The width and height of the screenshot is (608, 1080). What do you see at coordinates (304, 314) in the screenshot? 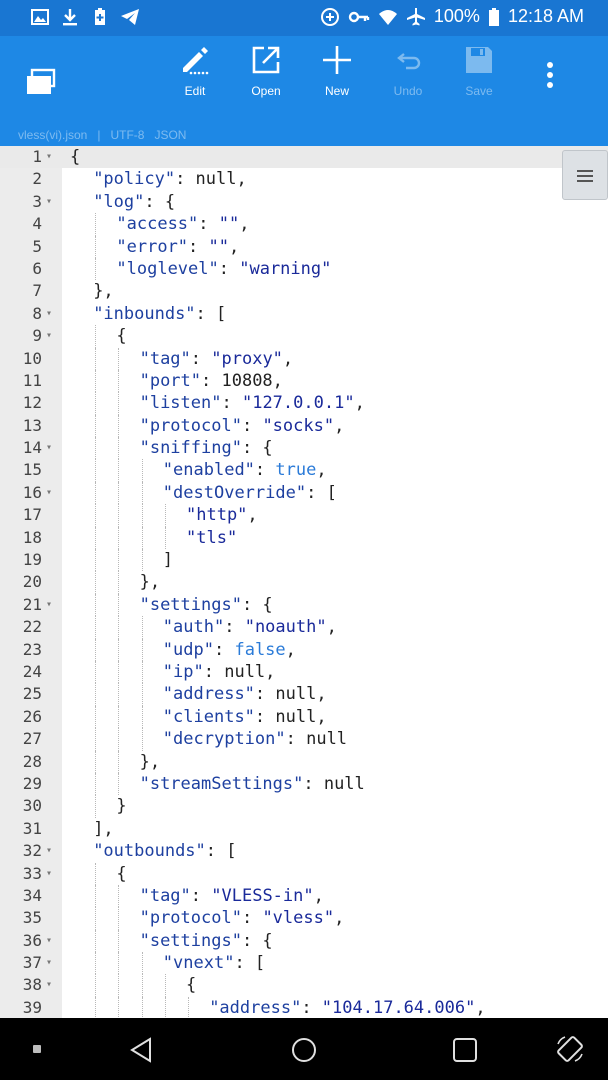
I see `code-line: 8 ▾ "inbounds": [` at bounding box center [304, 314].